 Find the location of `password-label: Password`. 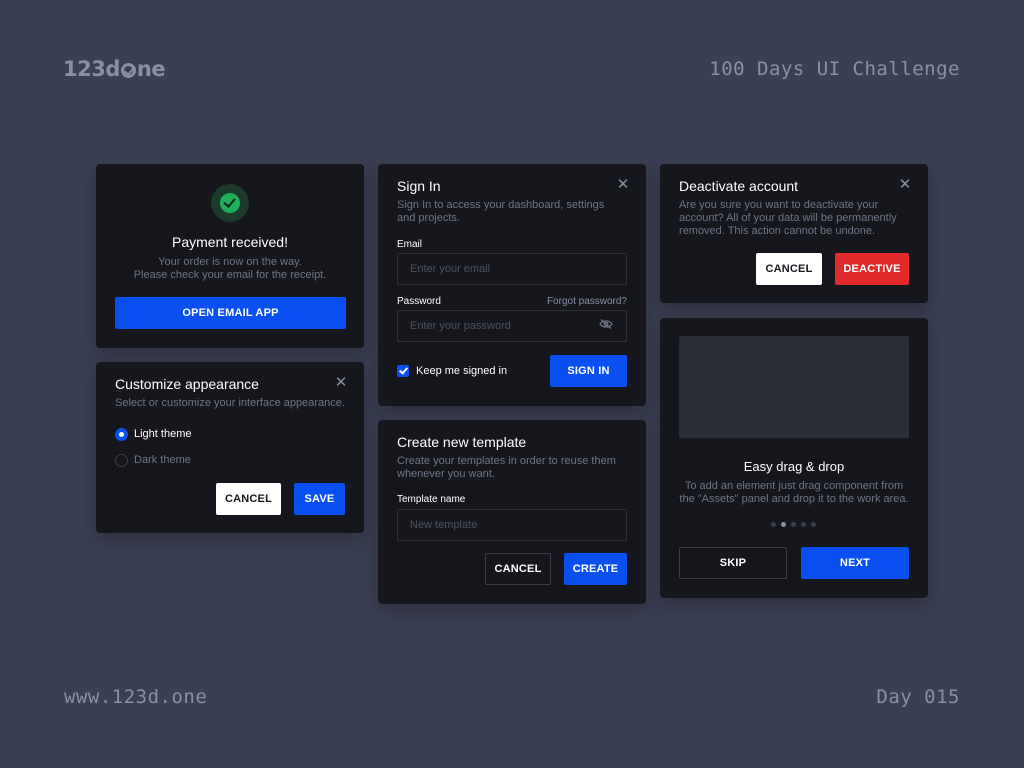

password-label: Password is located at coordinates (419, 301).